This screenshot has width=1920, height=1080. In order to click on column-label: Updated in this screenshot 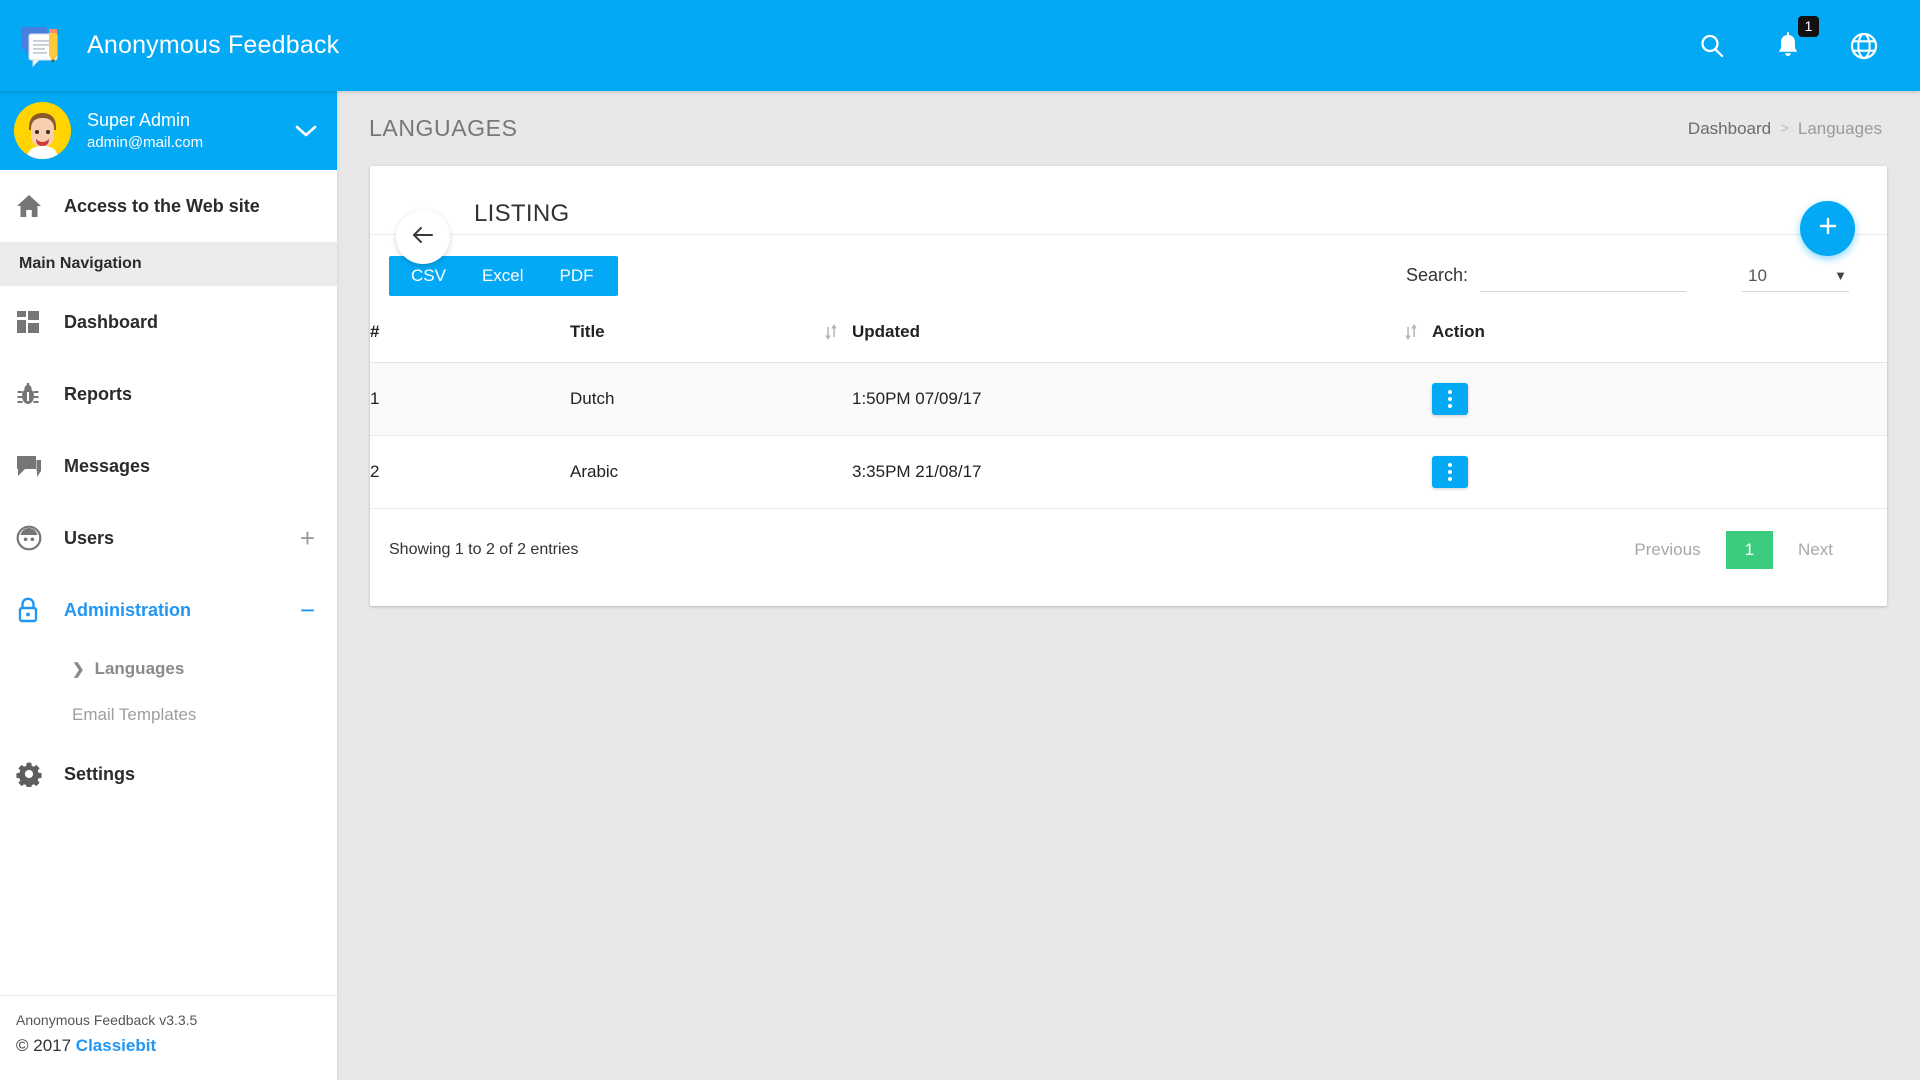, I will do `click(886, 331)`.